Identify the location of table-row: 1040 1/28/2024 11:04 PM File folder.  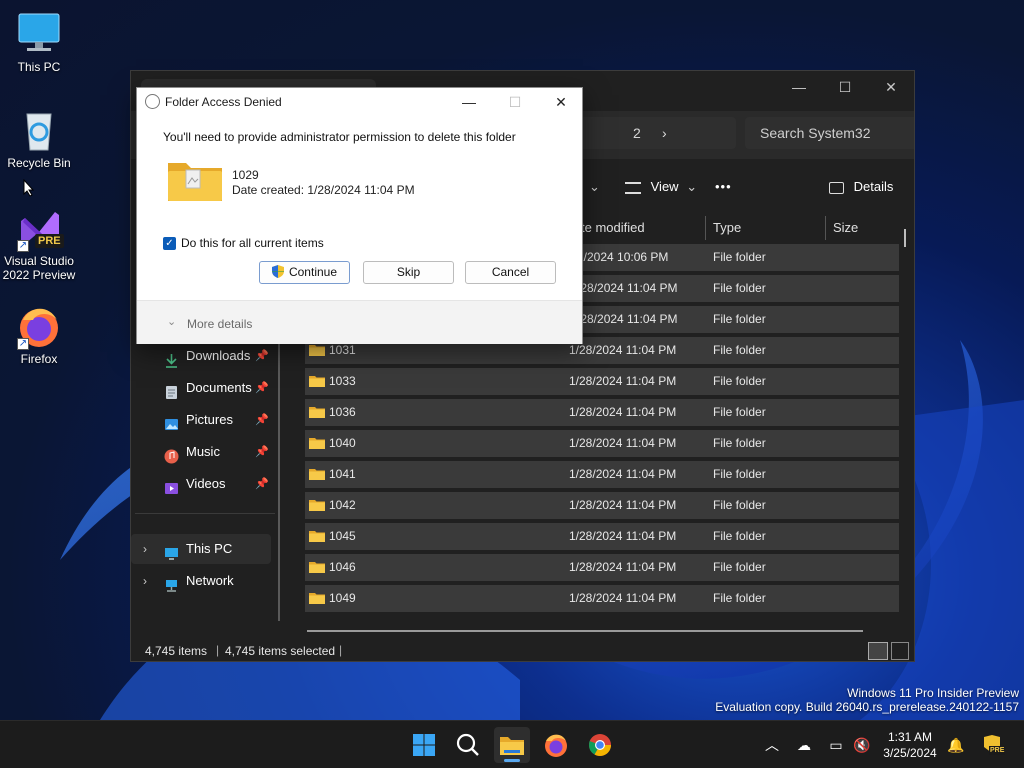
(602, 443).